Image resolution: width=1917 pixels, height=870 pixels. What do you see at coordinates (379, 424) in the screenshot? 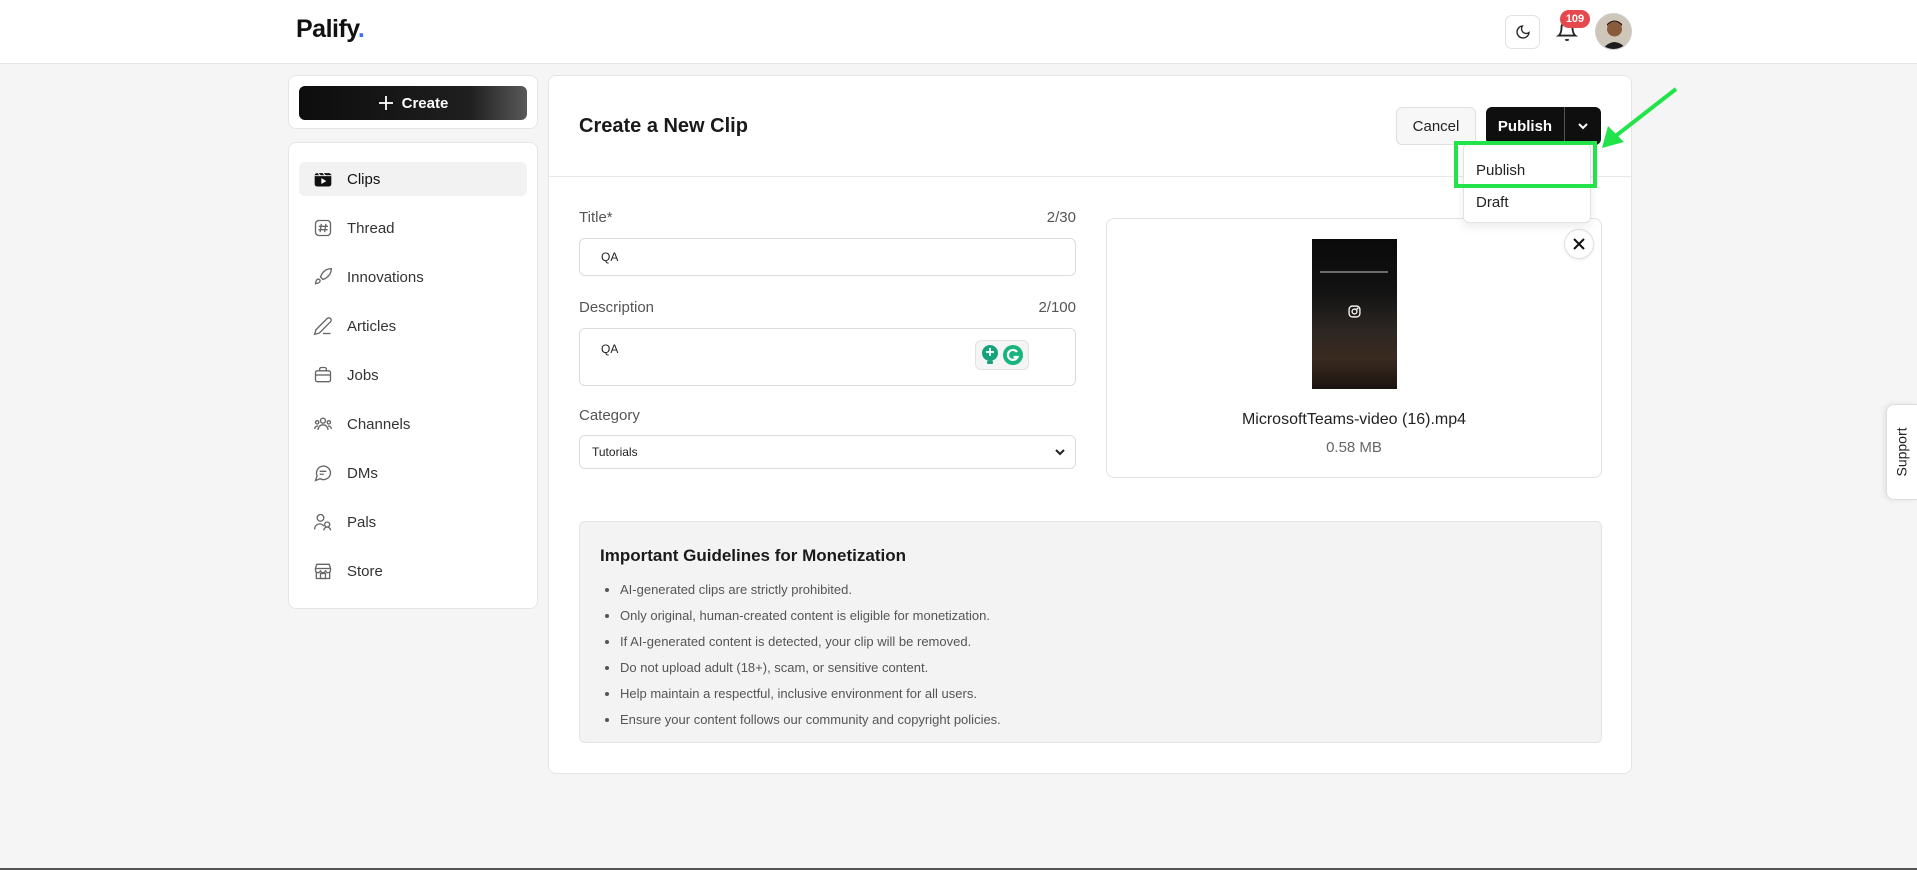
I see `sidebar-item-label: Channels` at bounding box center [379, 424].